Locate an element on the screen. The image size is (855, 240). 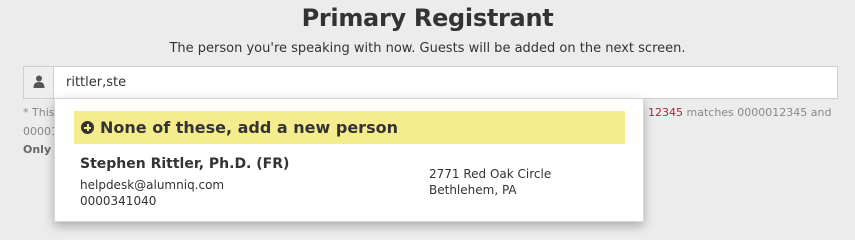
page-title: Primary Registrant is located at coordinates (427, 18).